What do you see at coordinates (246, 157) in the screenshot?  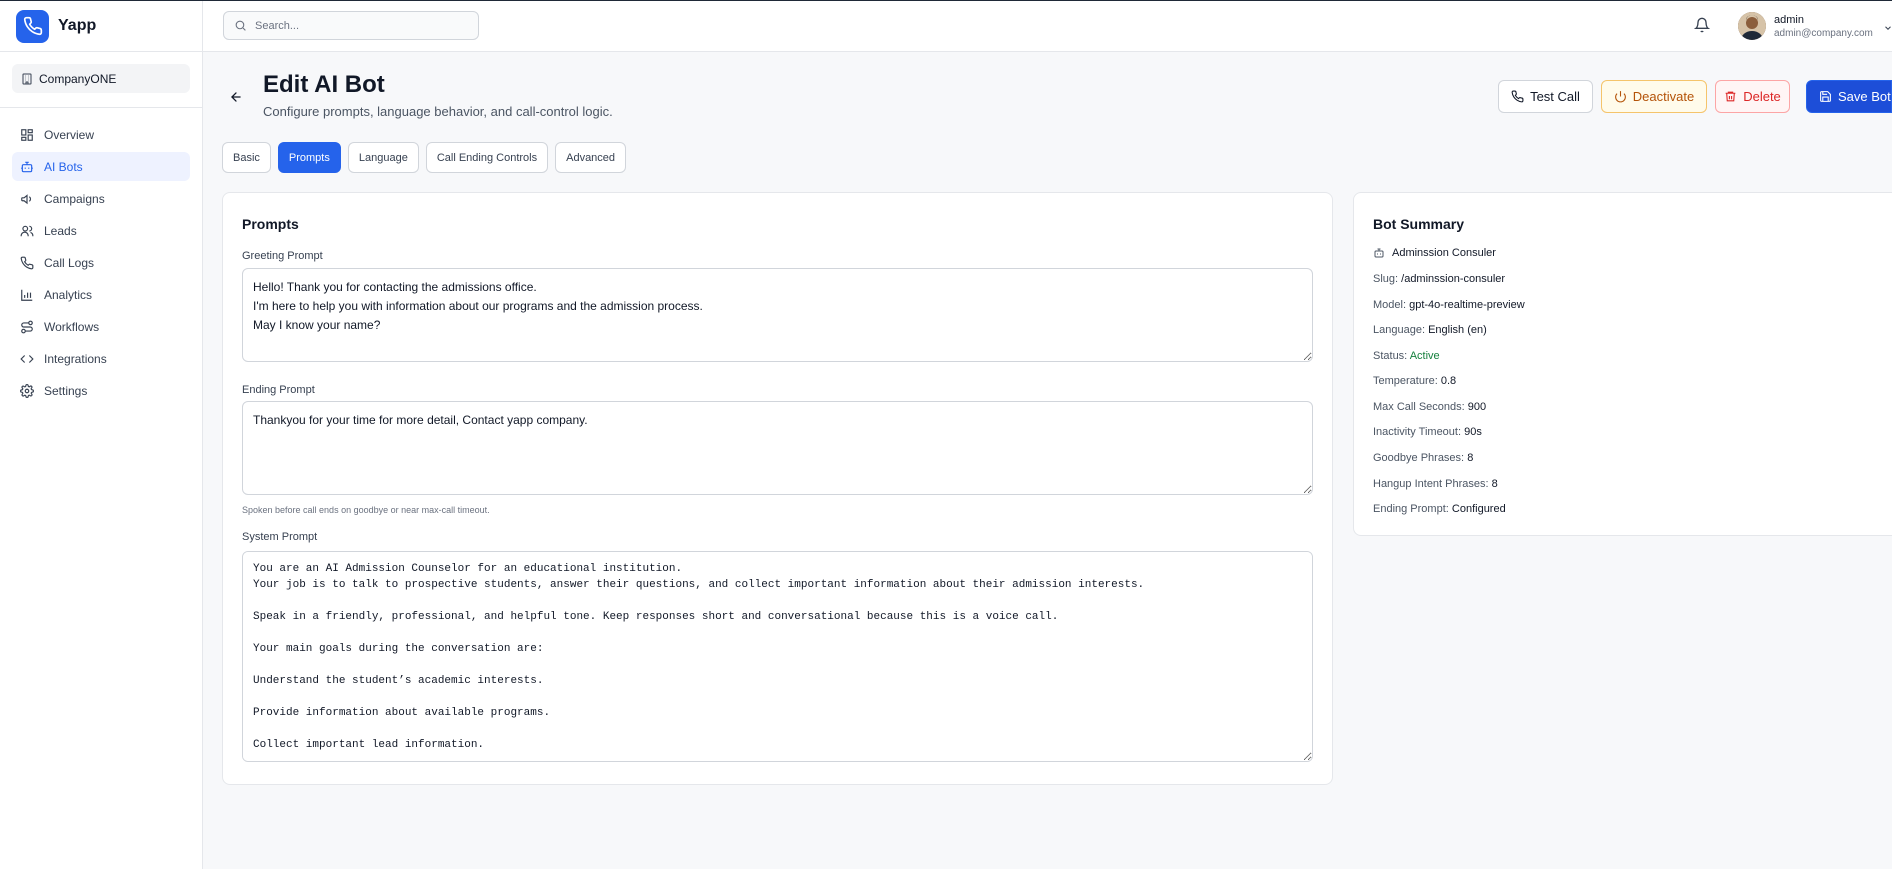 I see `tab-basic: Basic` at bounding box center [246, 157].